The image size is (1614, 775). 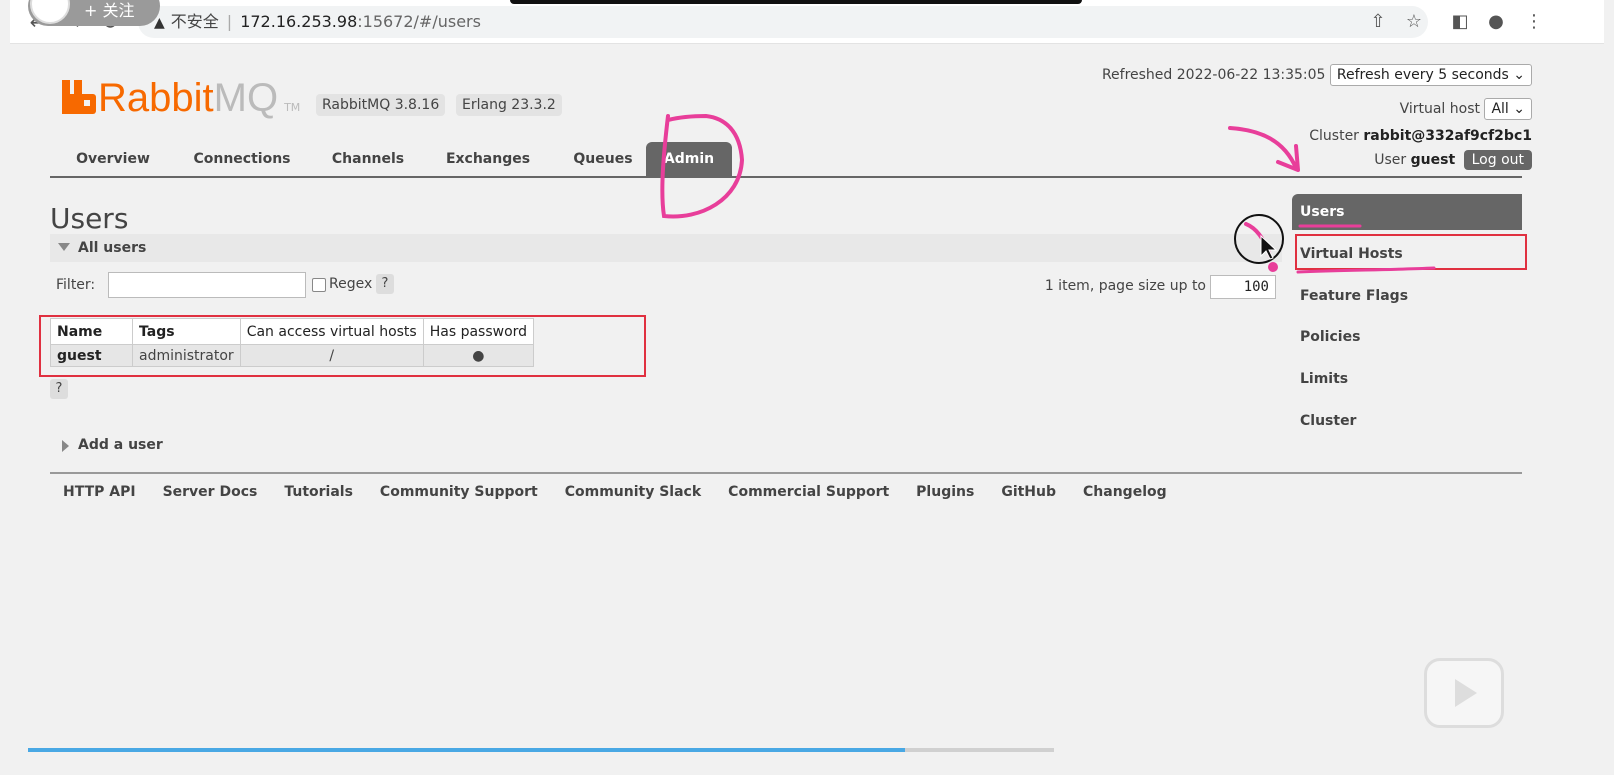 What do you see at coordinates (99, 492) in the screenshot?
I see `footer-link-http-api: HTTP API` at bounding box center [99, 492].